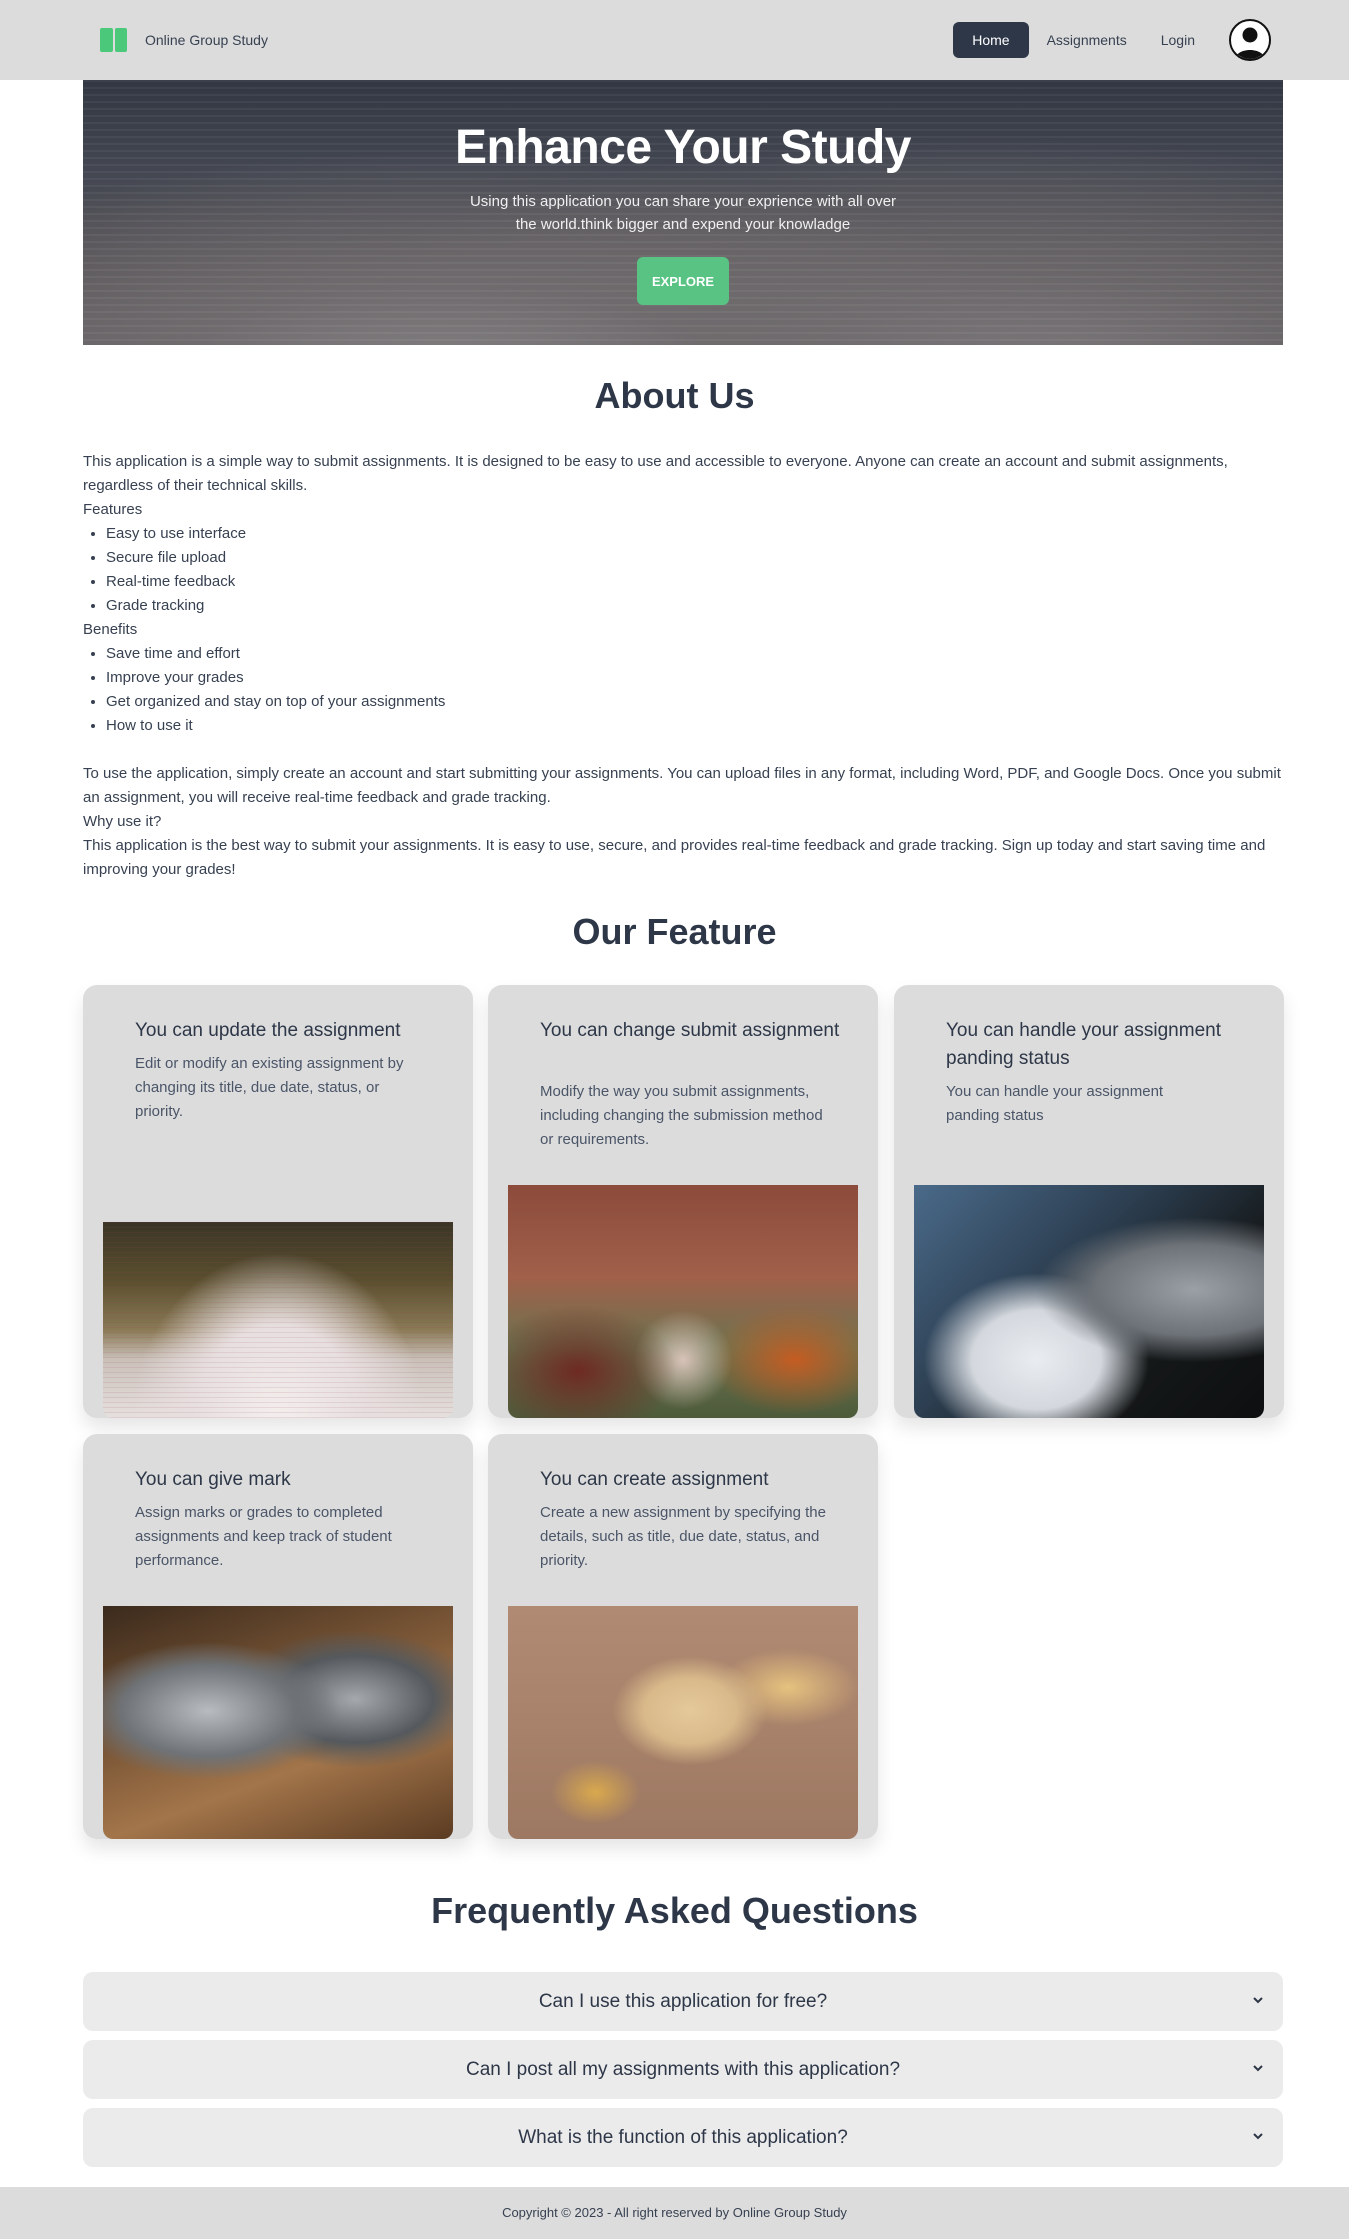 The image size is (1349, 2239). I want to click on feature-card-title: You can update the assignment, so click(268, 1030).